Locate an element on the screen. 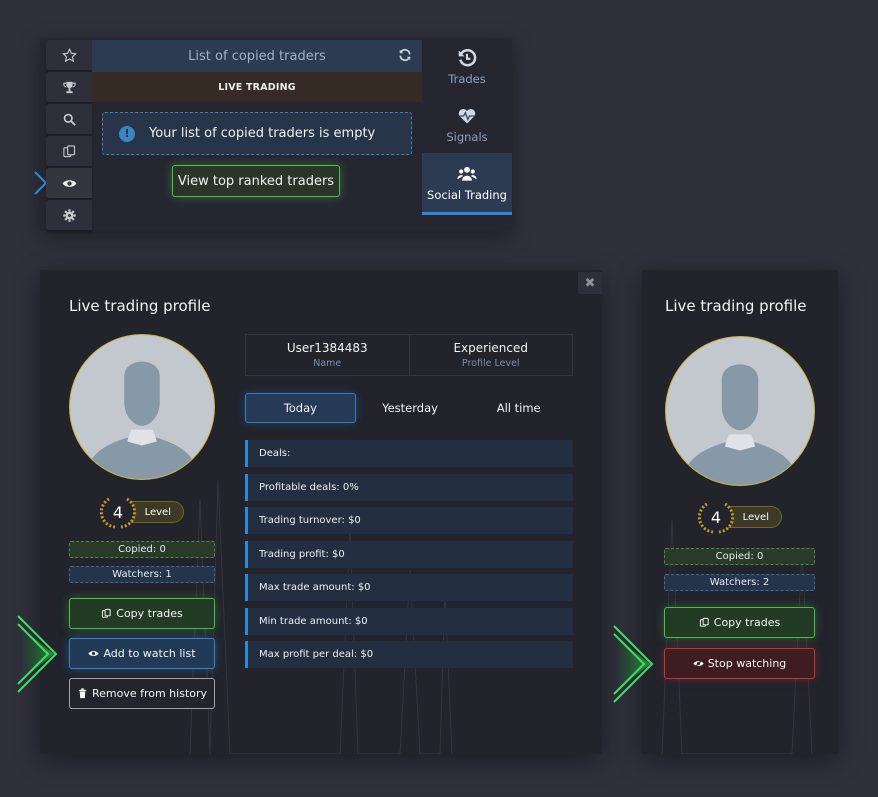 Image resolution: width=878 pixels, height=797 pixels. stat-max-trade-amount: Max trade amount: $0 is located at coordinates (409, 587).